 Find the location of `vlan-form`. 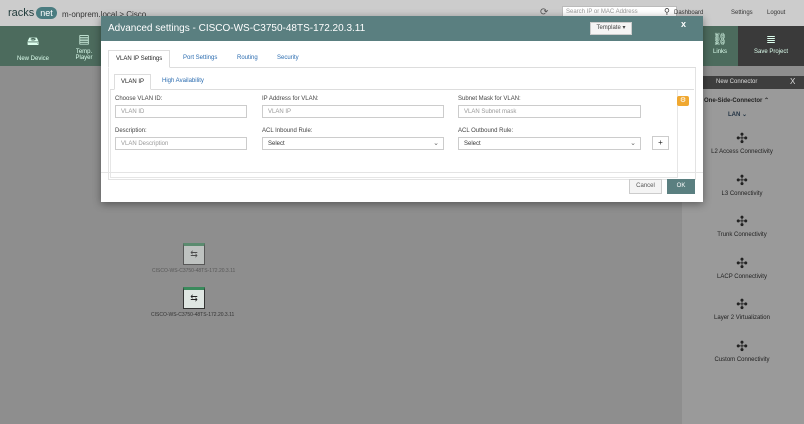

vlan-form is located at coordinates (394, 134).